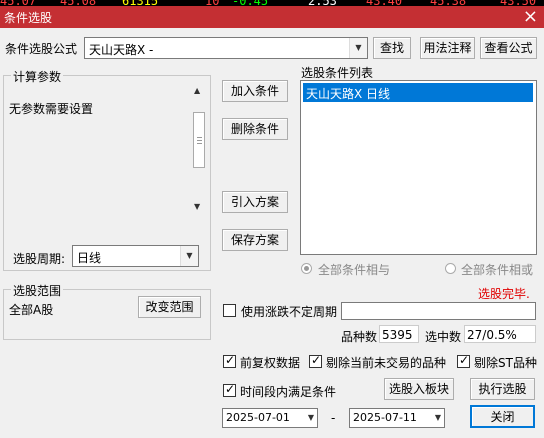  What do you see at coordinates (229, 389) in the screenshot?
I see `time-range-checkbox` at bounding box center [229, 389].